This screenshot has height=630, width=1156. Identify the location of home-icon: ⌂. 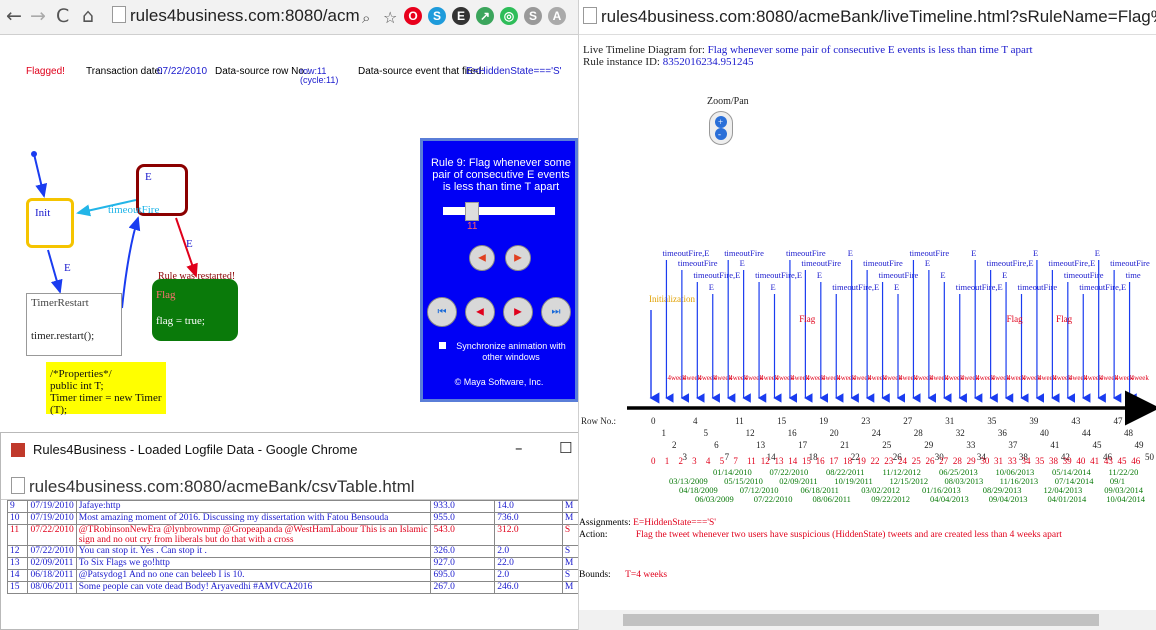
(88, 16).